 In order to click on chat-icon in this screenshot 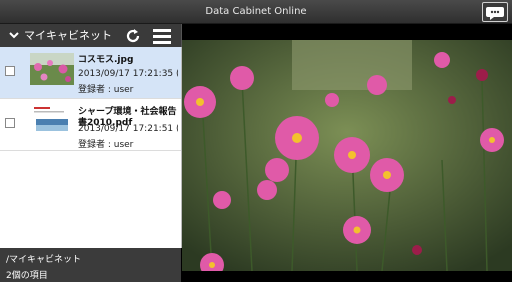, I will do `click(495, 13)`.